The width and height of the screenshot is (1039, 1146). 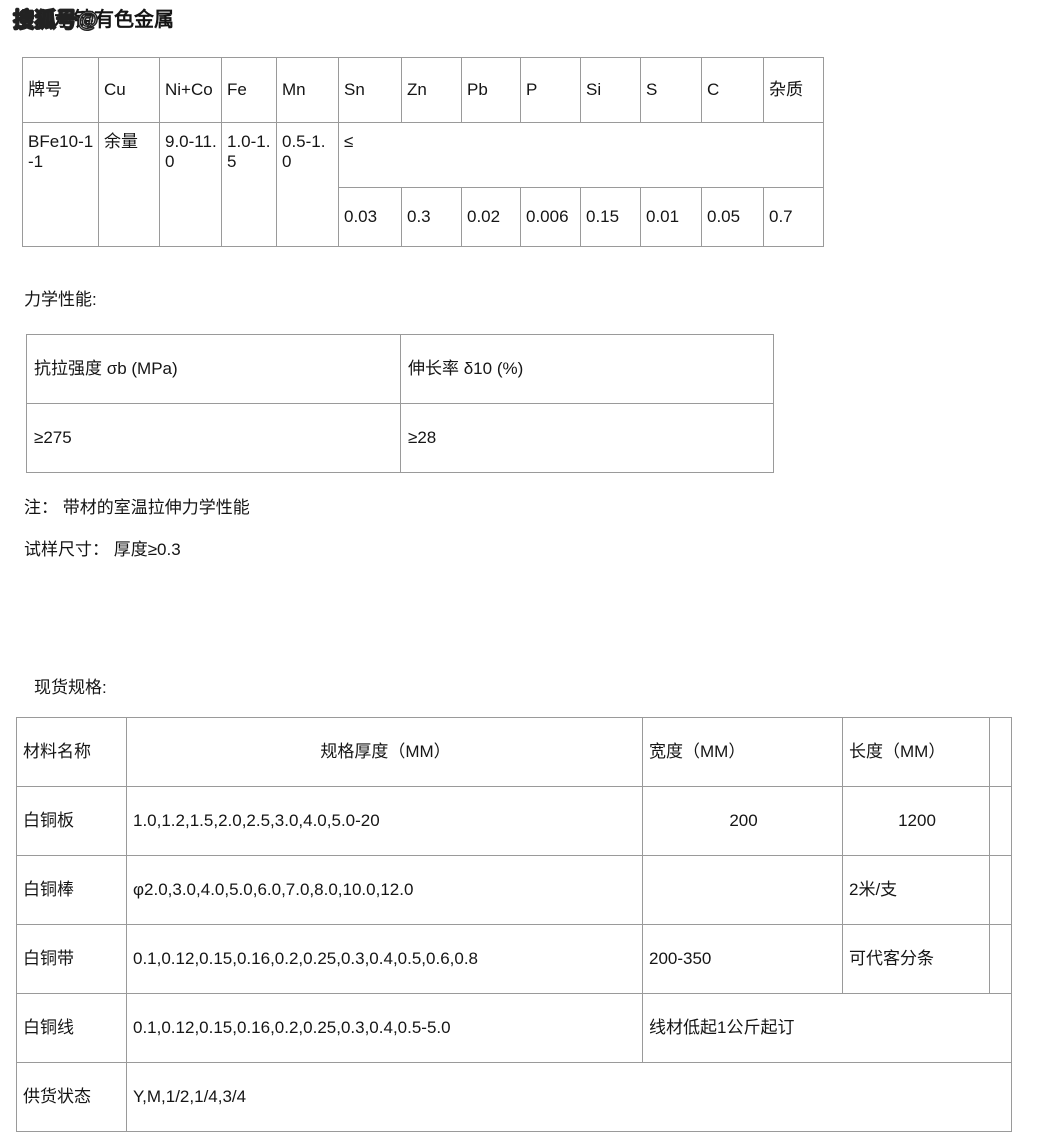 I want to click on stock-cell-width-merged: 线材低起1公斤起订, so click(x=827, y=1028).